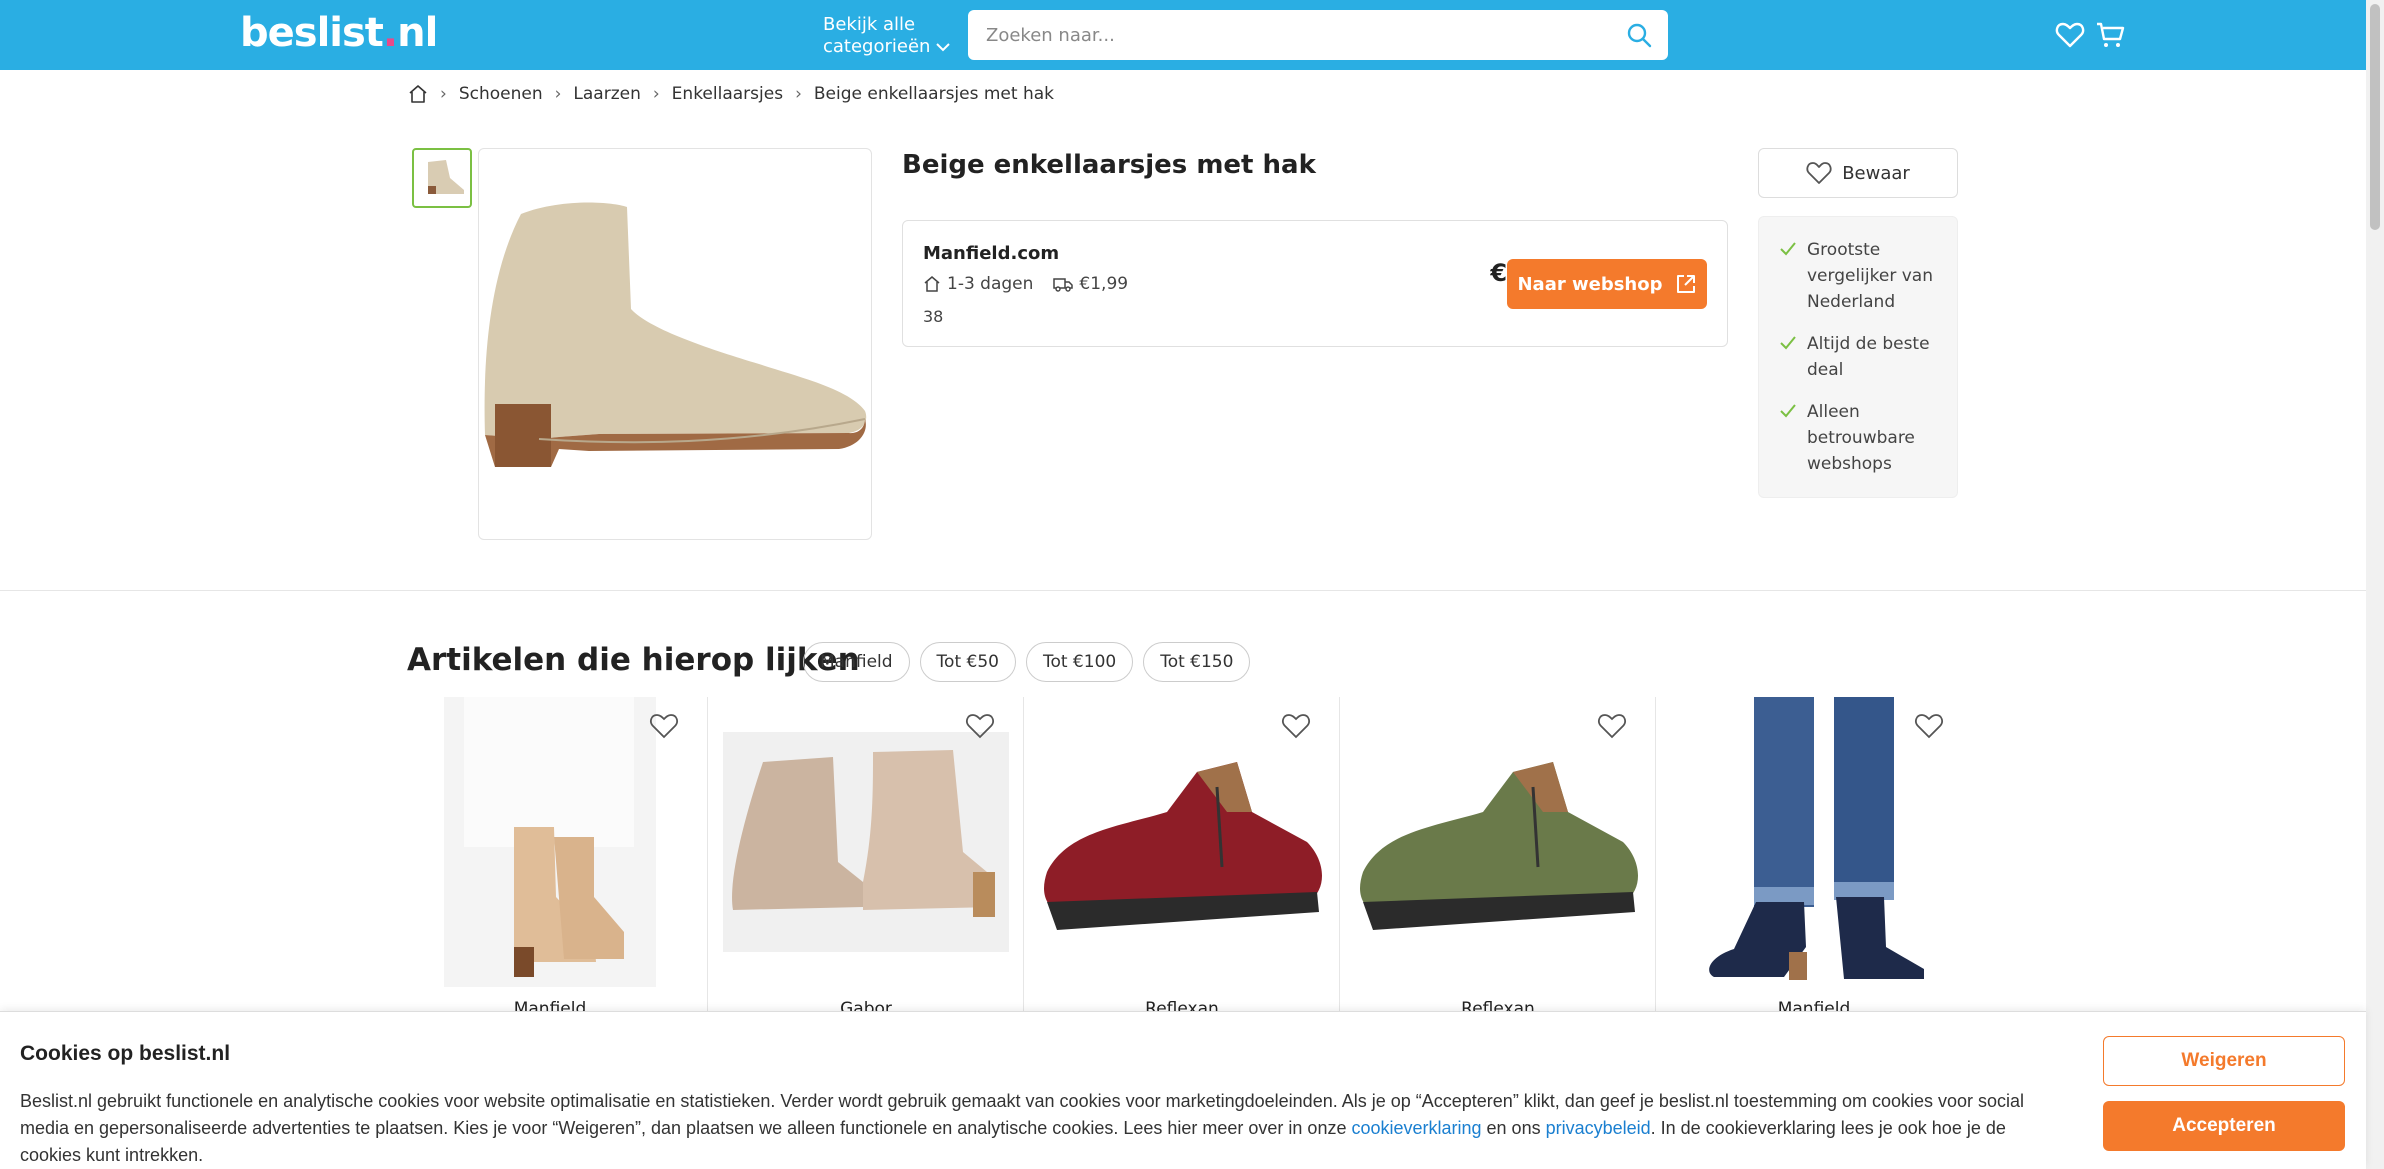 Image resolution: width=2384 pixels, height=1169 pixels. I want to click on section-divider, so click(1183, 590).